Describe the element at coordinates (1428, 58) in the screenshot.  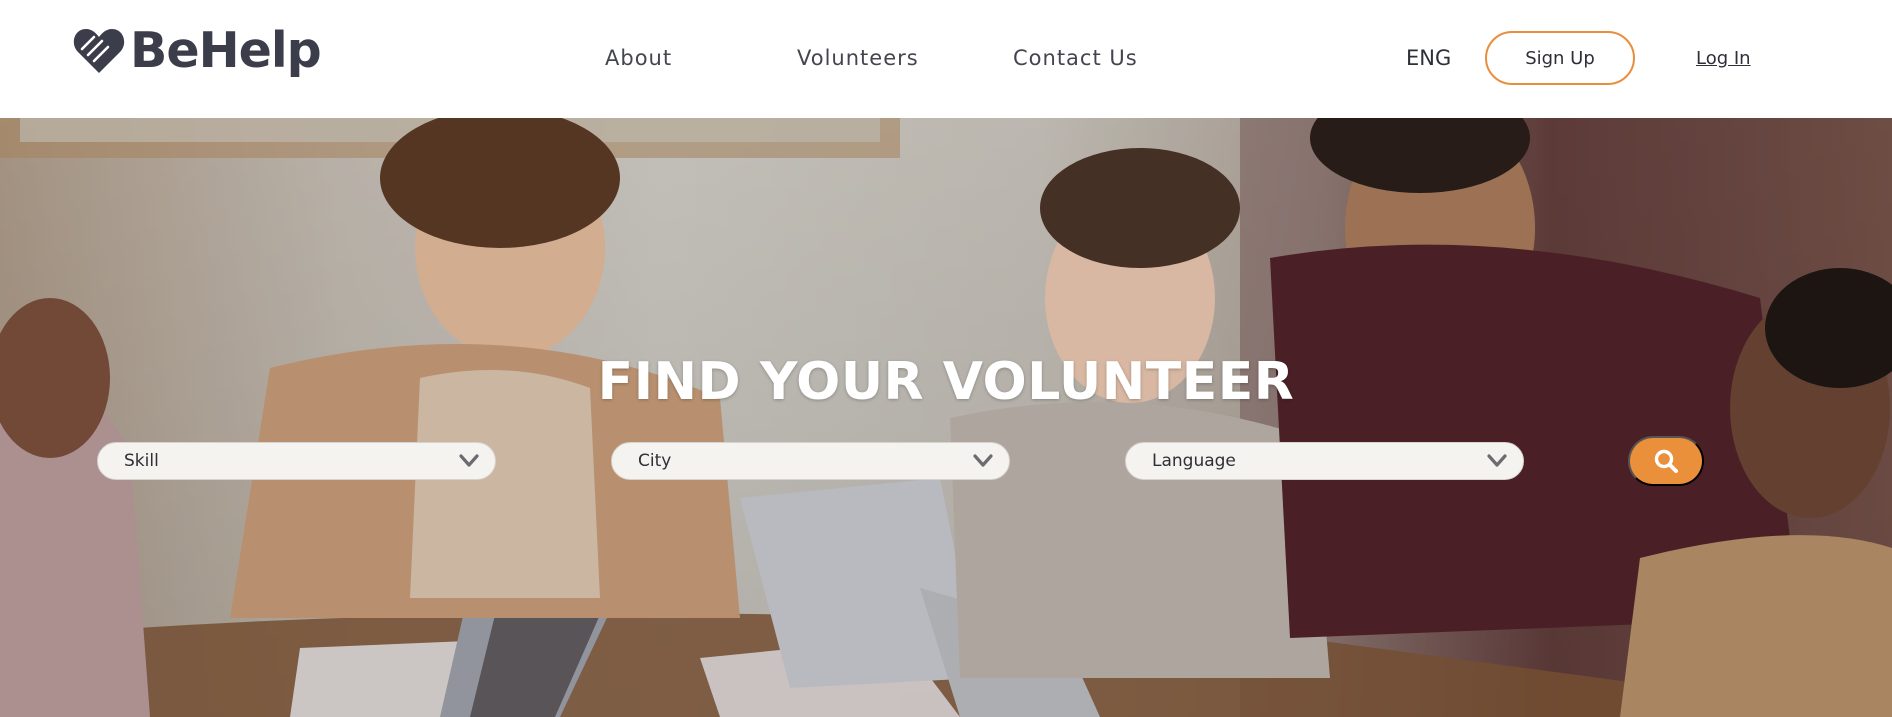
I see `language-switcher: ENG` at that location.